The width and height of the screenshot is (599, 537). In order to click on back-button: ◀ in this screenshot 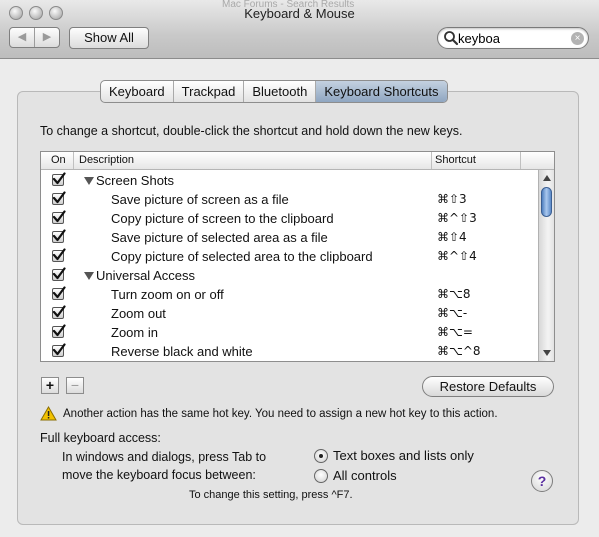, I will do `click(22, 37)`.